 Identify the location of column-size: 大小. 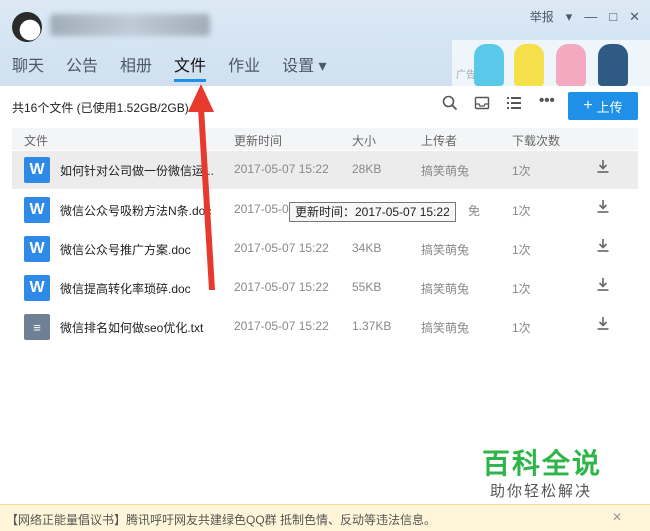
(364, 140).